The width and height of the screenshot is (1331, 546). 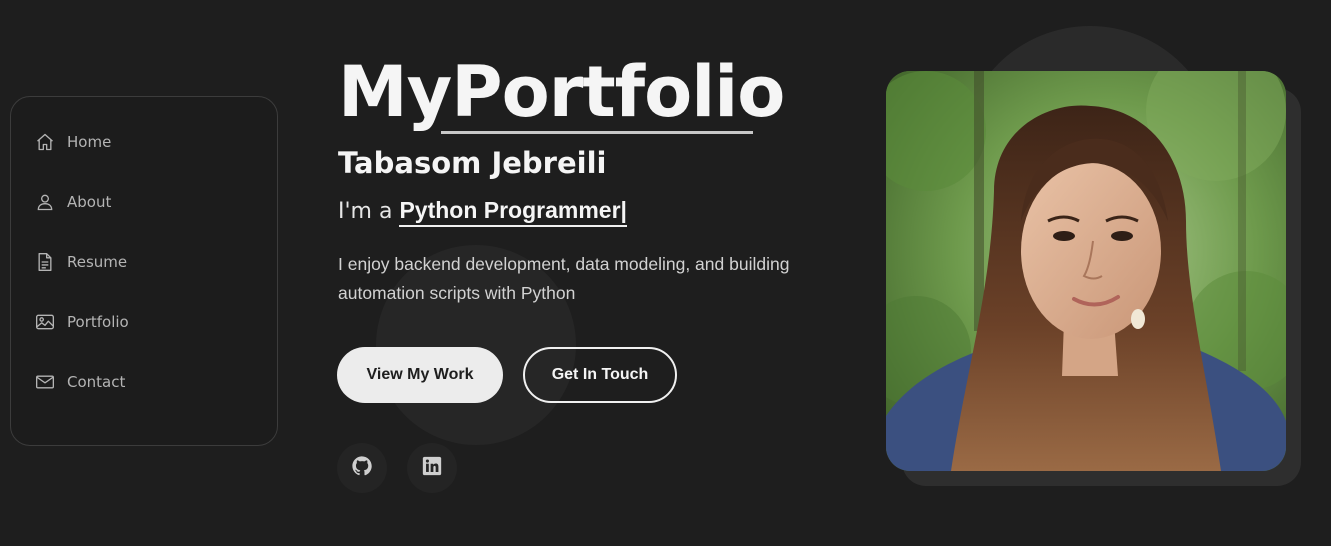 What do you see at coordinates (597, 132) in the screenshot?
I see `brand-underline` at bounding box center [597, 132].